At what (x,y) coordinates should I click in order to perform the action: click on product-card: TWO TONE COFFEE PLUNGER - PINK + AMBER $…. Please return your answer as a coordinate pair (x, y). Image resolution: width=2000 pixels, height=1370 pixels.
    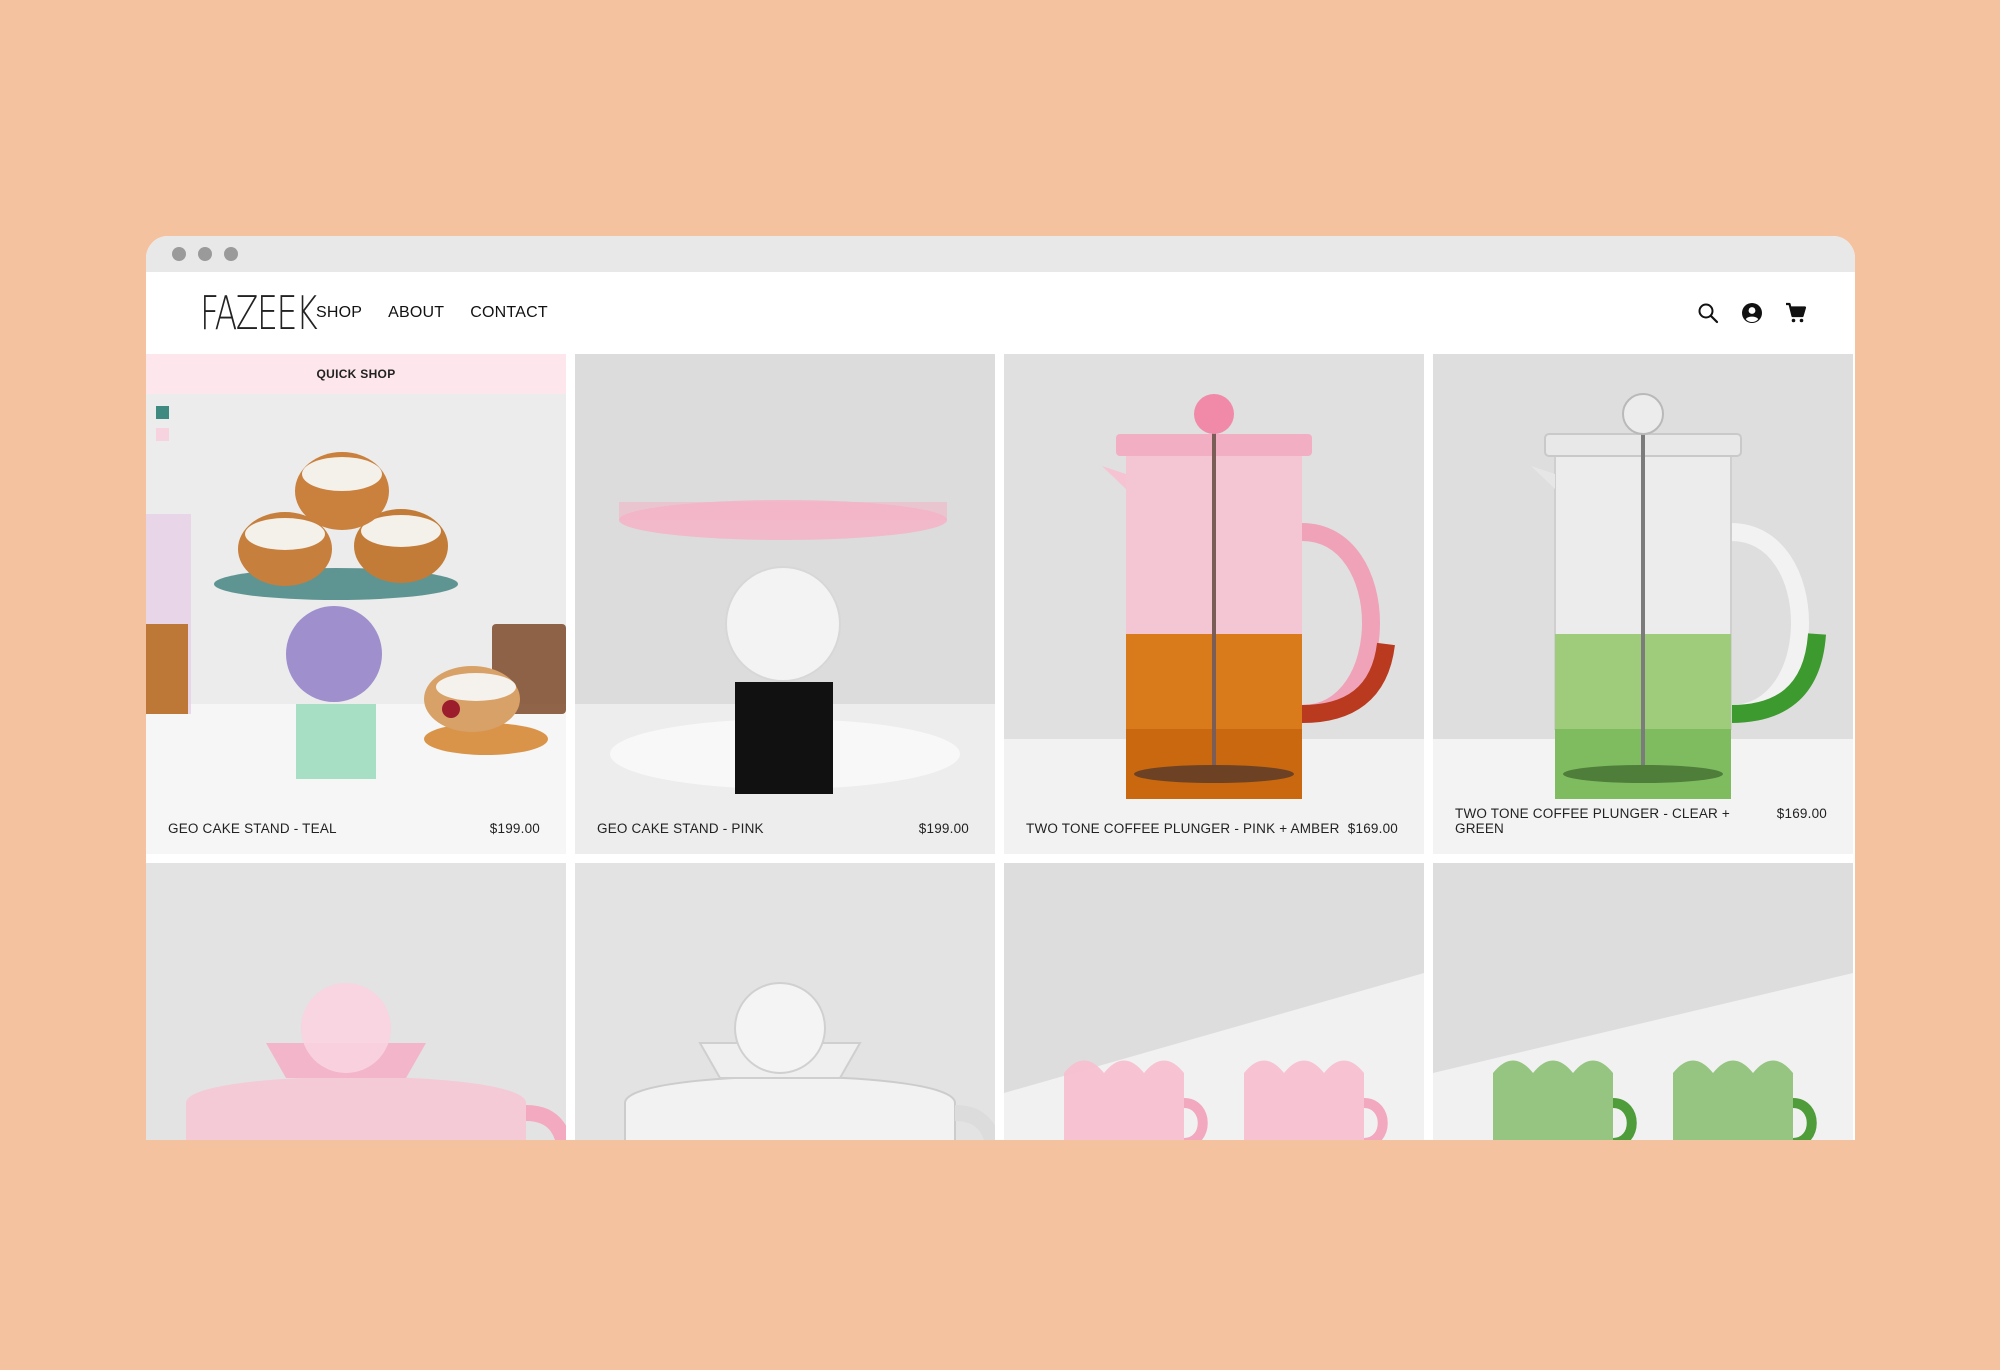
    Looking at the image, I should click on (1214, 604).